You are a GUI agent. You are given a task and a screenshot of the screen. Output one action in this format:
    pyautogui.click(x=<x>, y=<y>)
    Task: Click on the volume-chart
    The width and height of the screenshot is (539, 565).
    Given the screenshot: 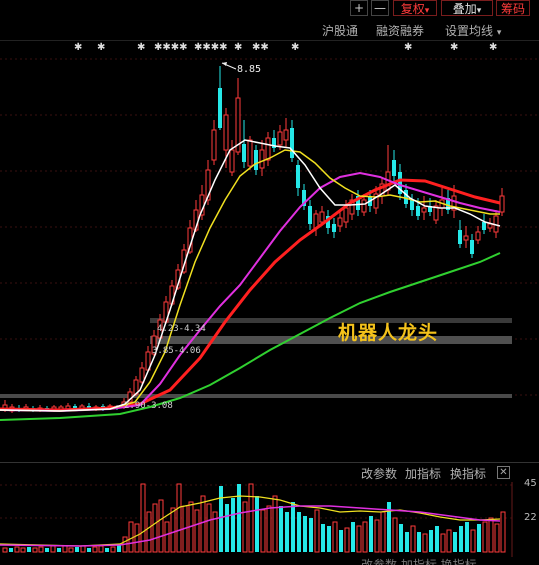 What is the action you would take?
    pyautogui.click(x=269, y=519)
    